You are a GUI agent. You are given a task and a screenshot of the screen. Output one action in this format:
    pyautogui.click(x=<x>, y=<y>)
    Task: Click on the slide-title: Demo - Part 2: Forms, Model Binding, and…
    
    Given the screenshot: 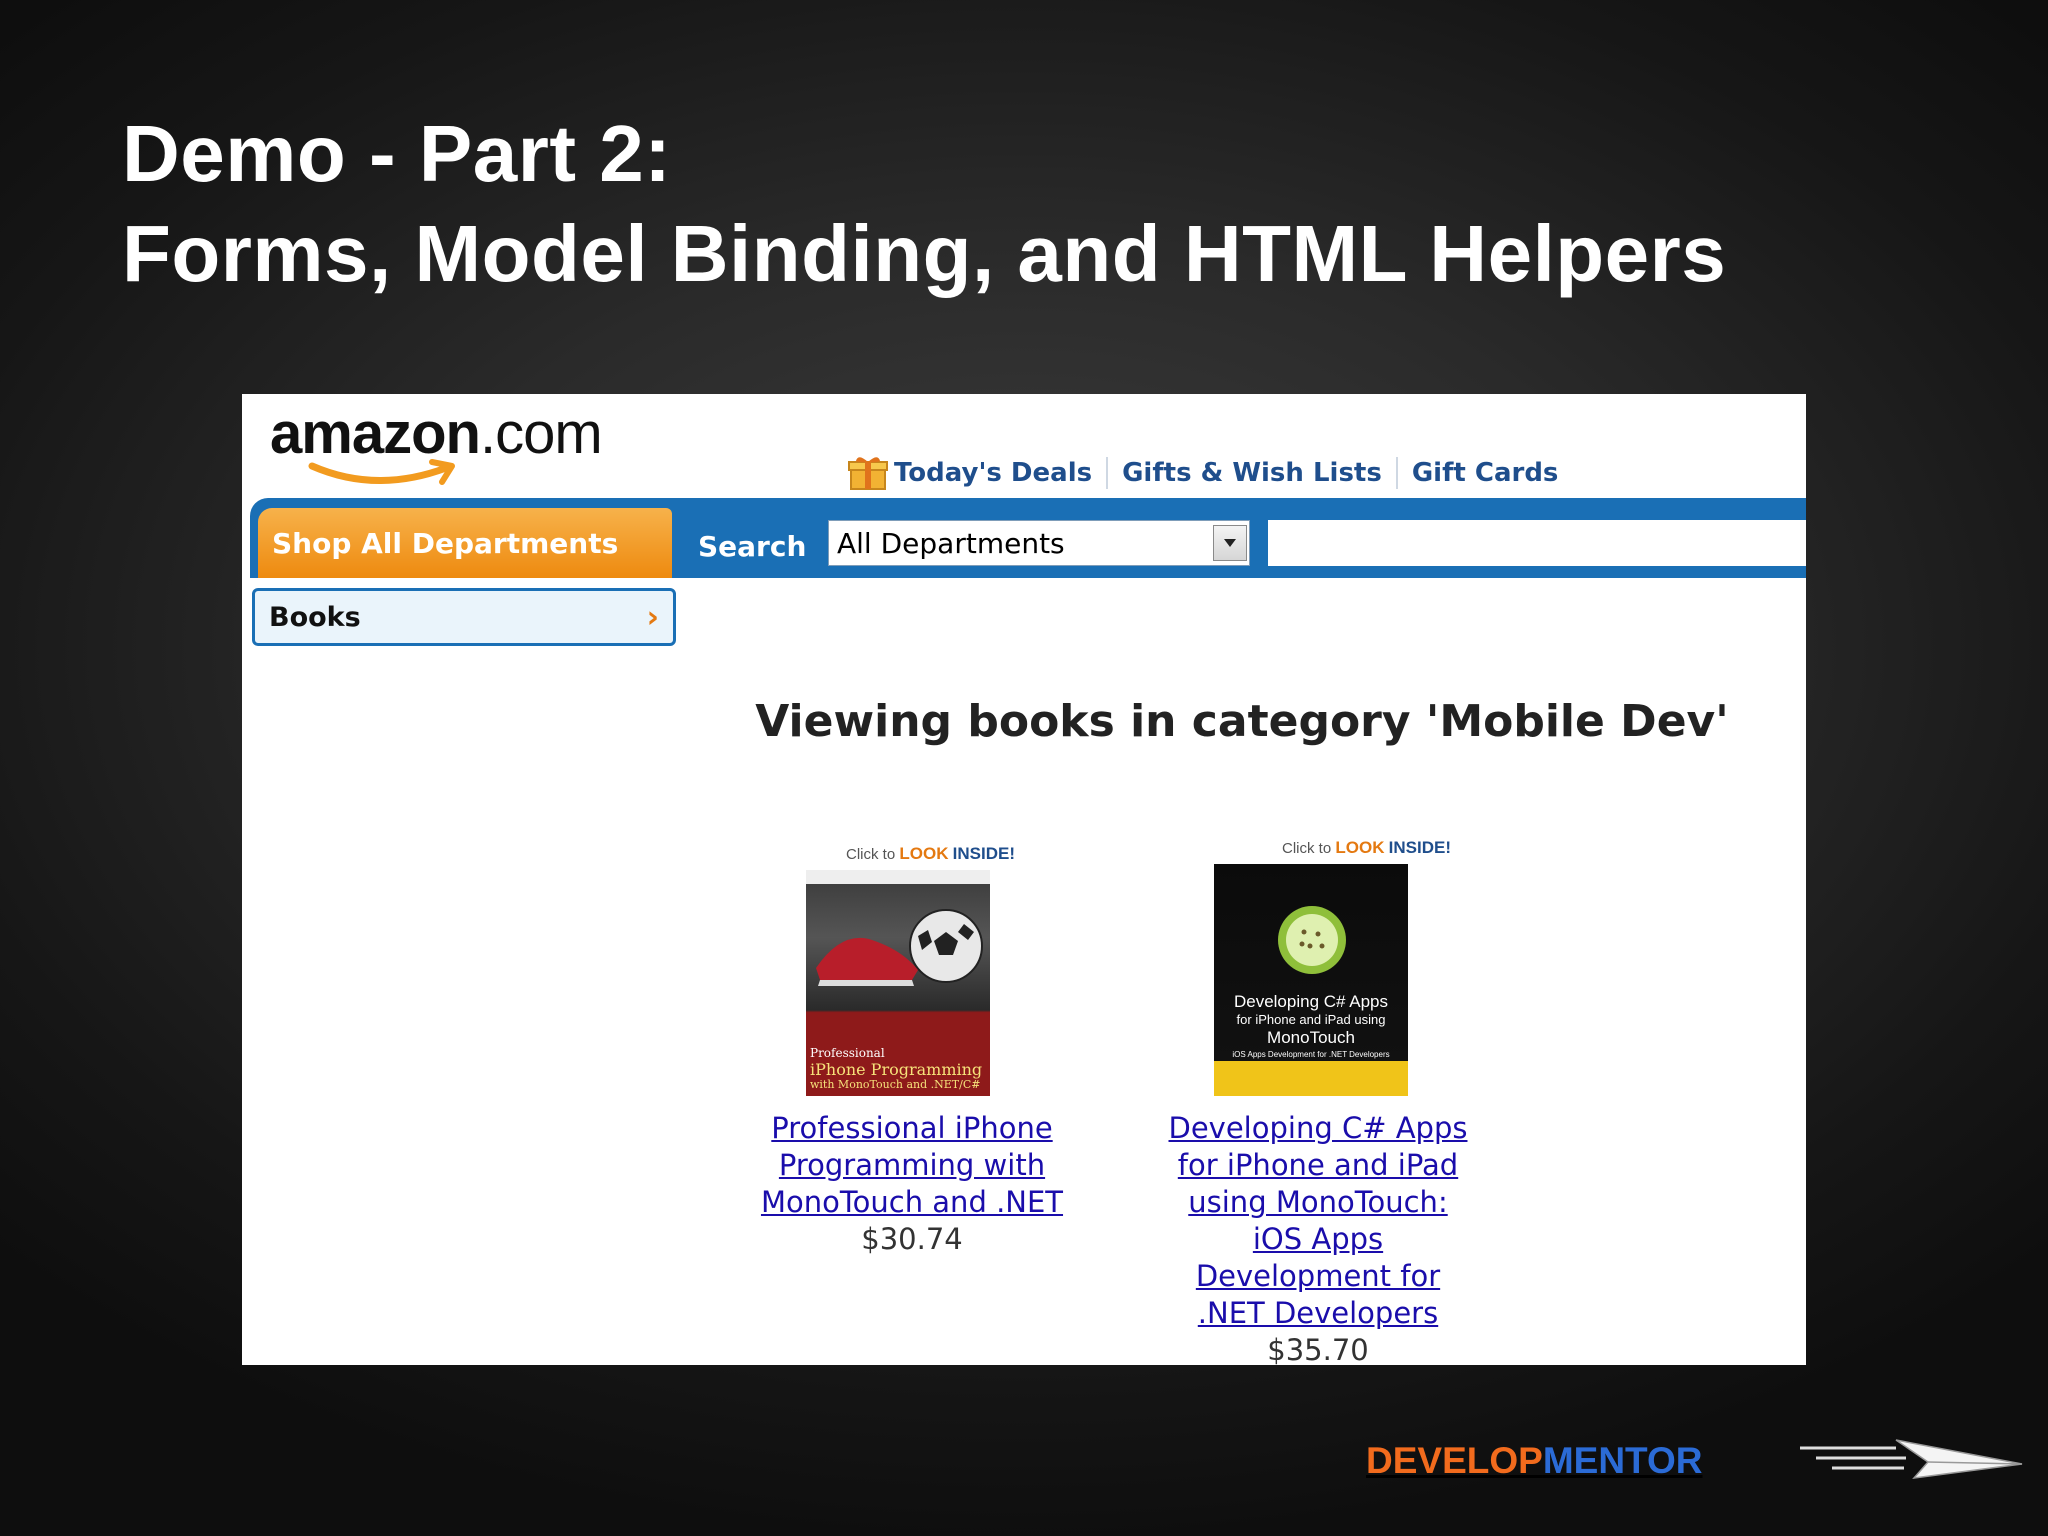 What is the action you would take?
    pyautogui.click(x=924, y=204)
    